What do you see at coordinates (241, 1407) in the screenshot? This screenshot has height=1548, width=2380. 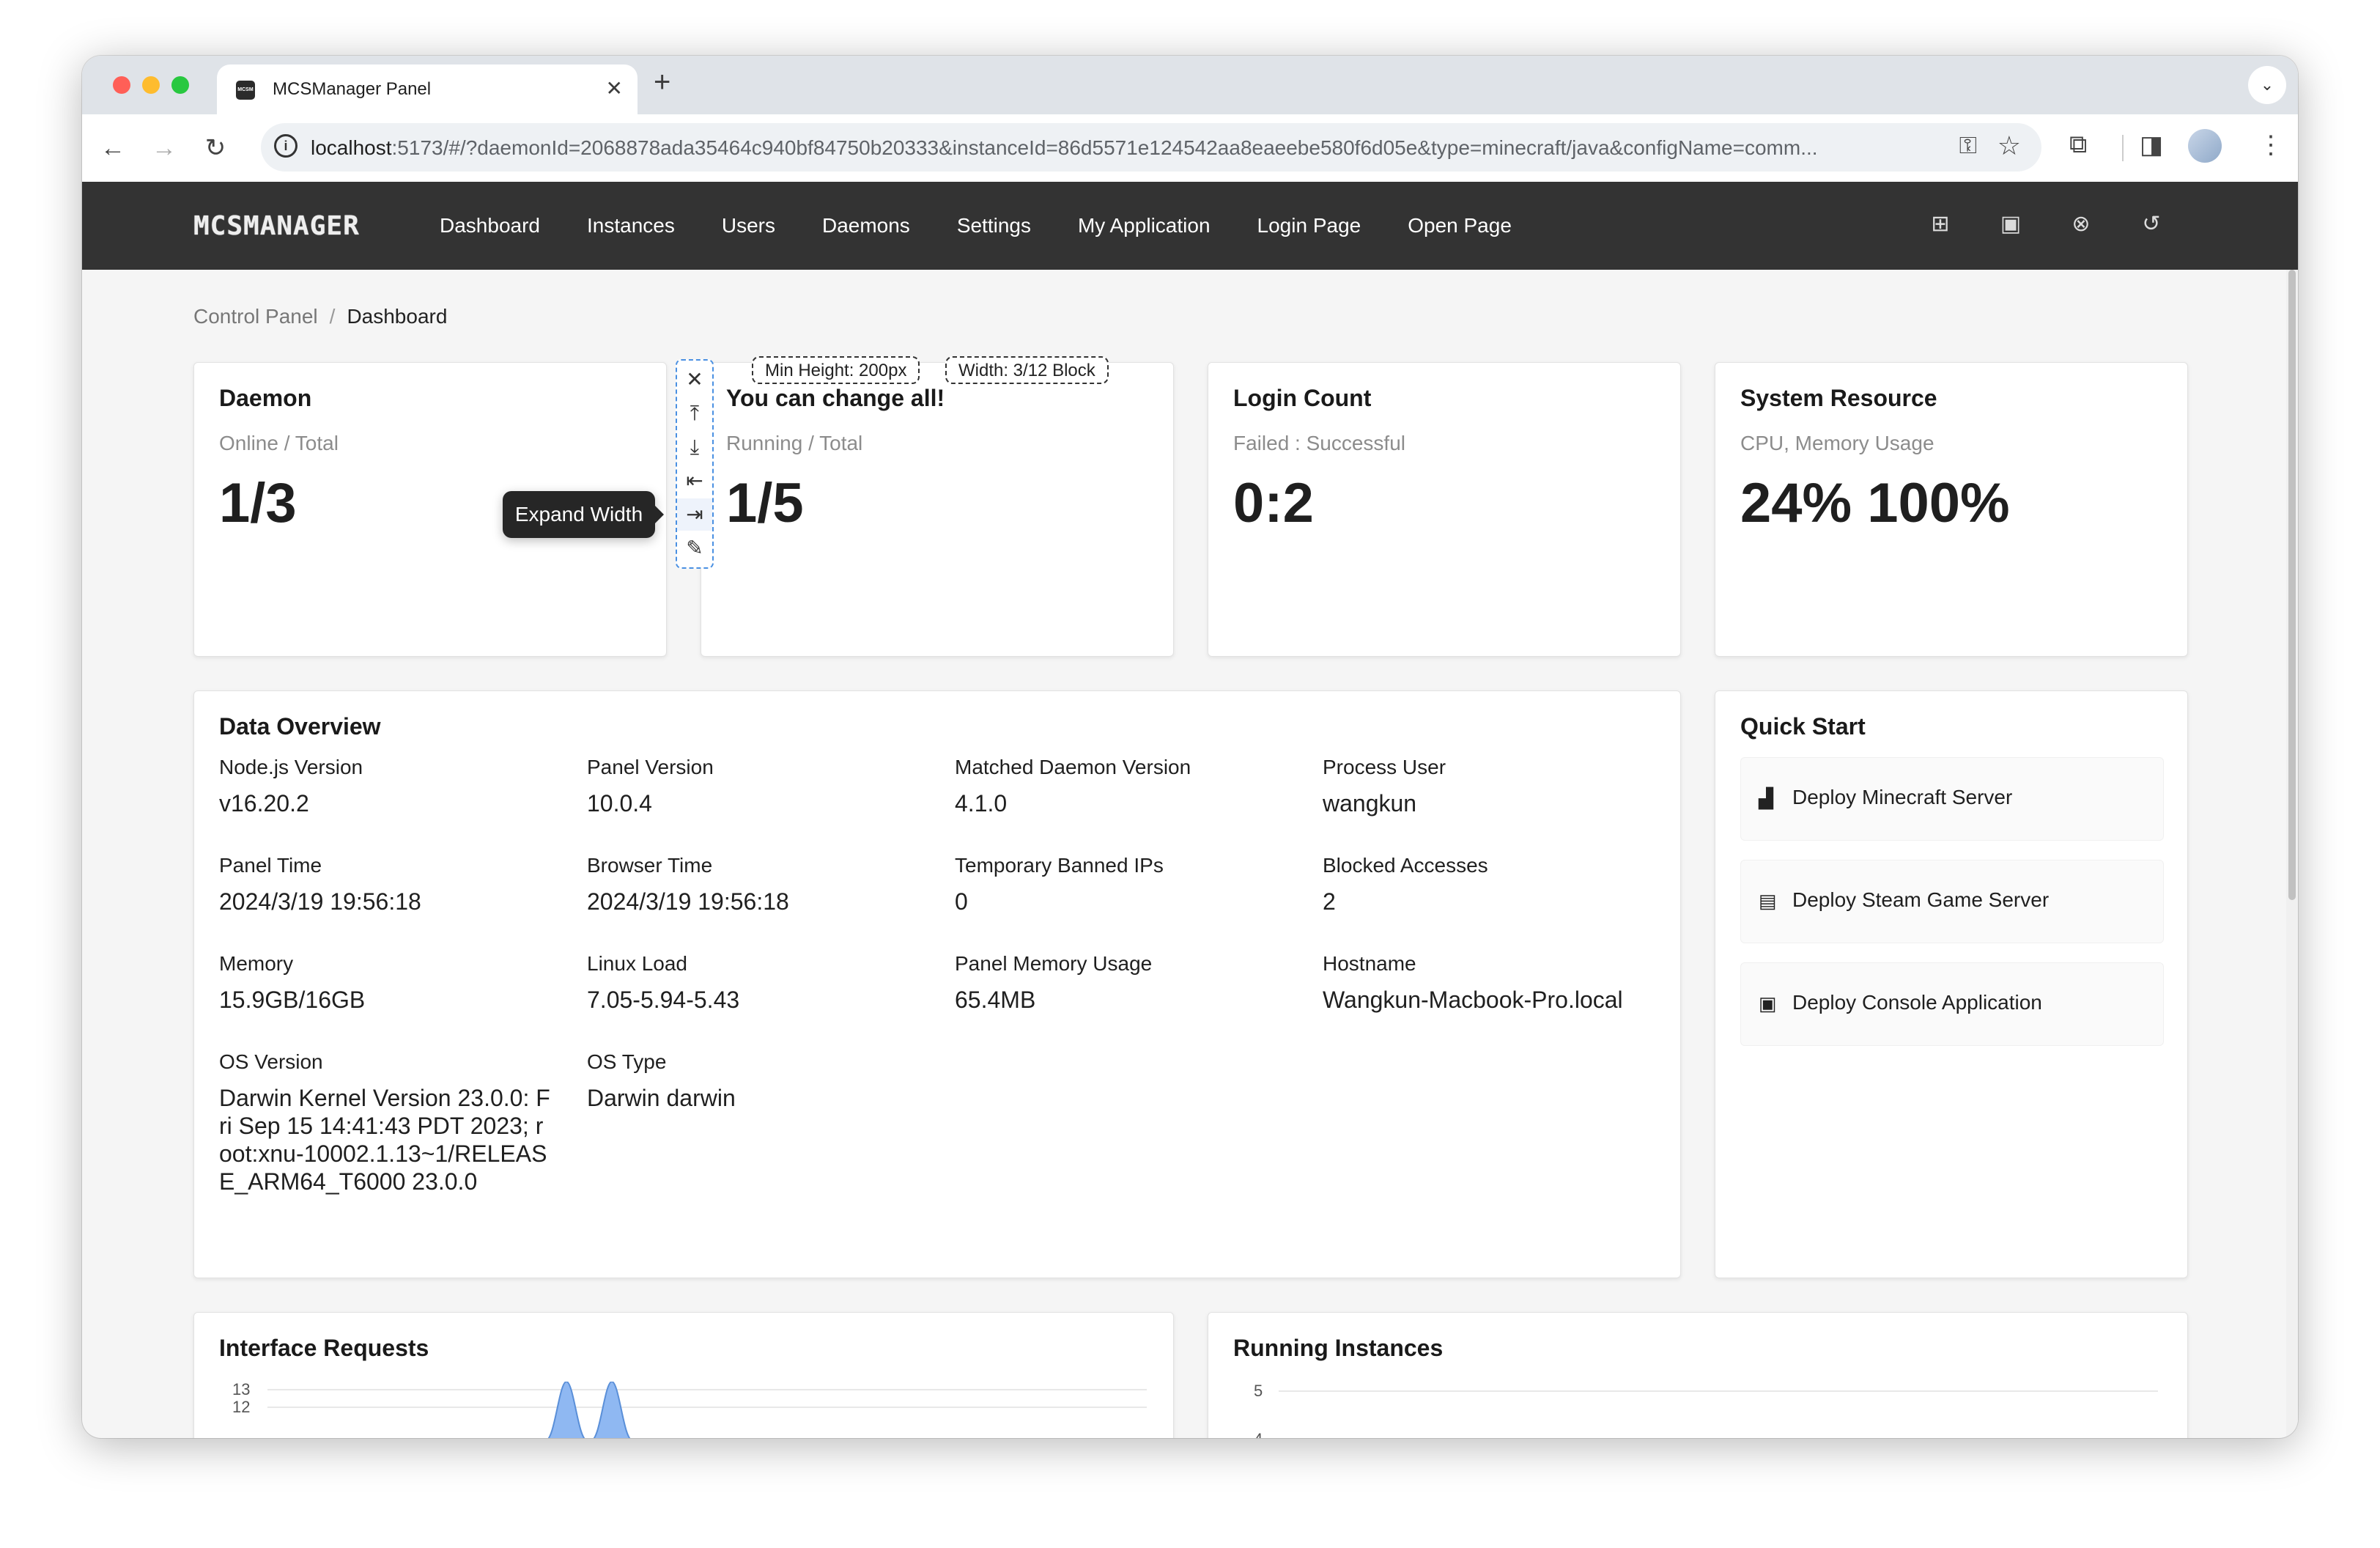 I see `y-tick-label: 12` at bounding box center [241, 1407].